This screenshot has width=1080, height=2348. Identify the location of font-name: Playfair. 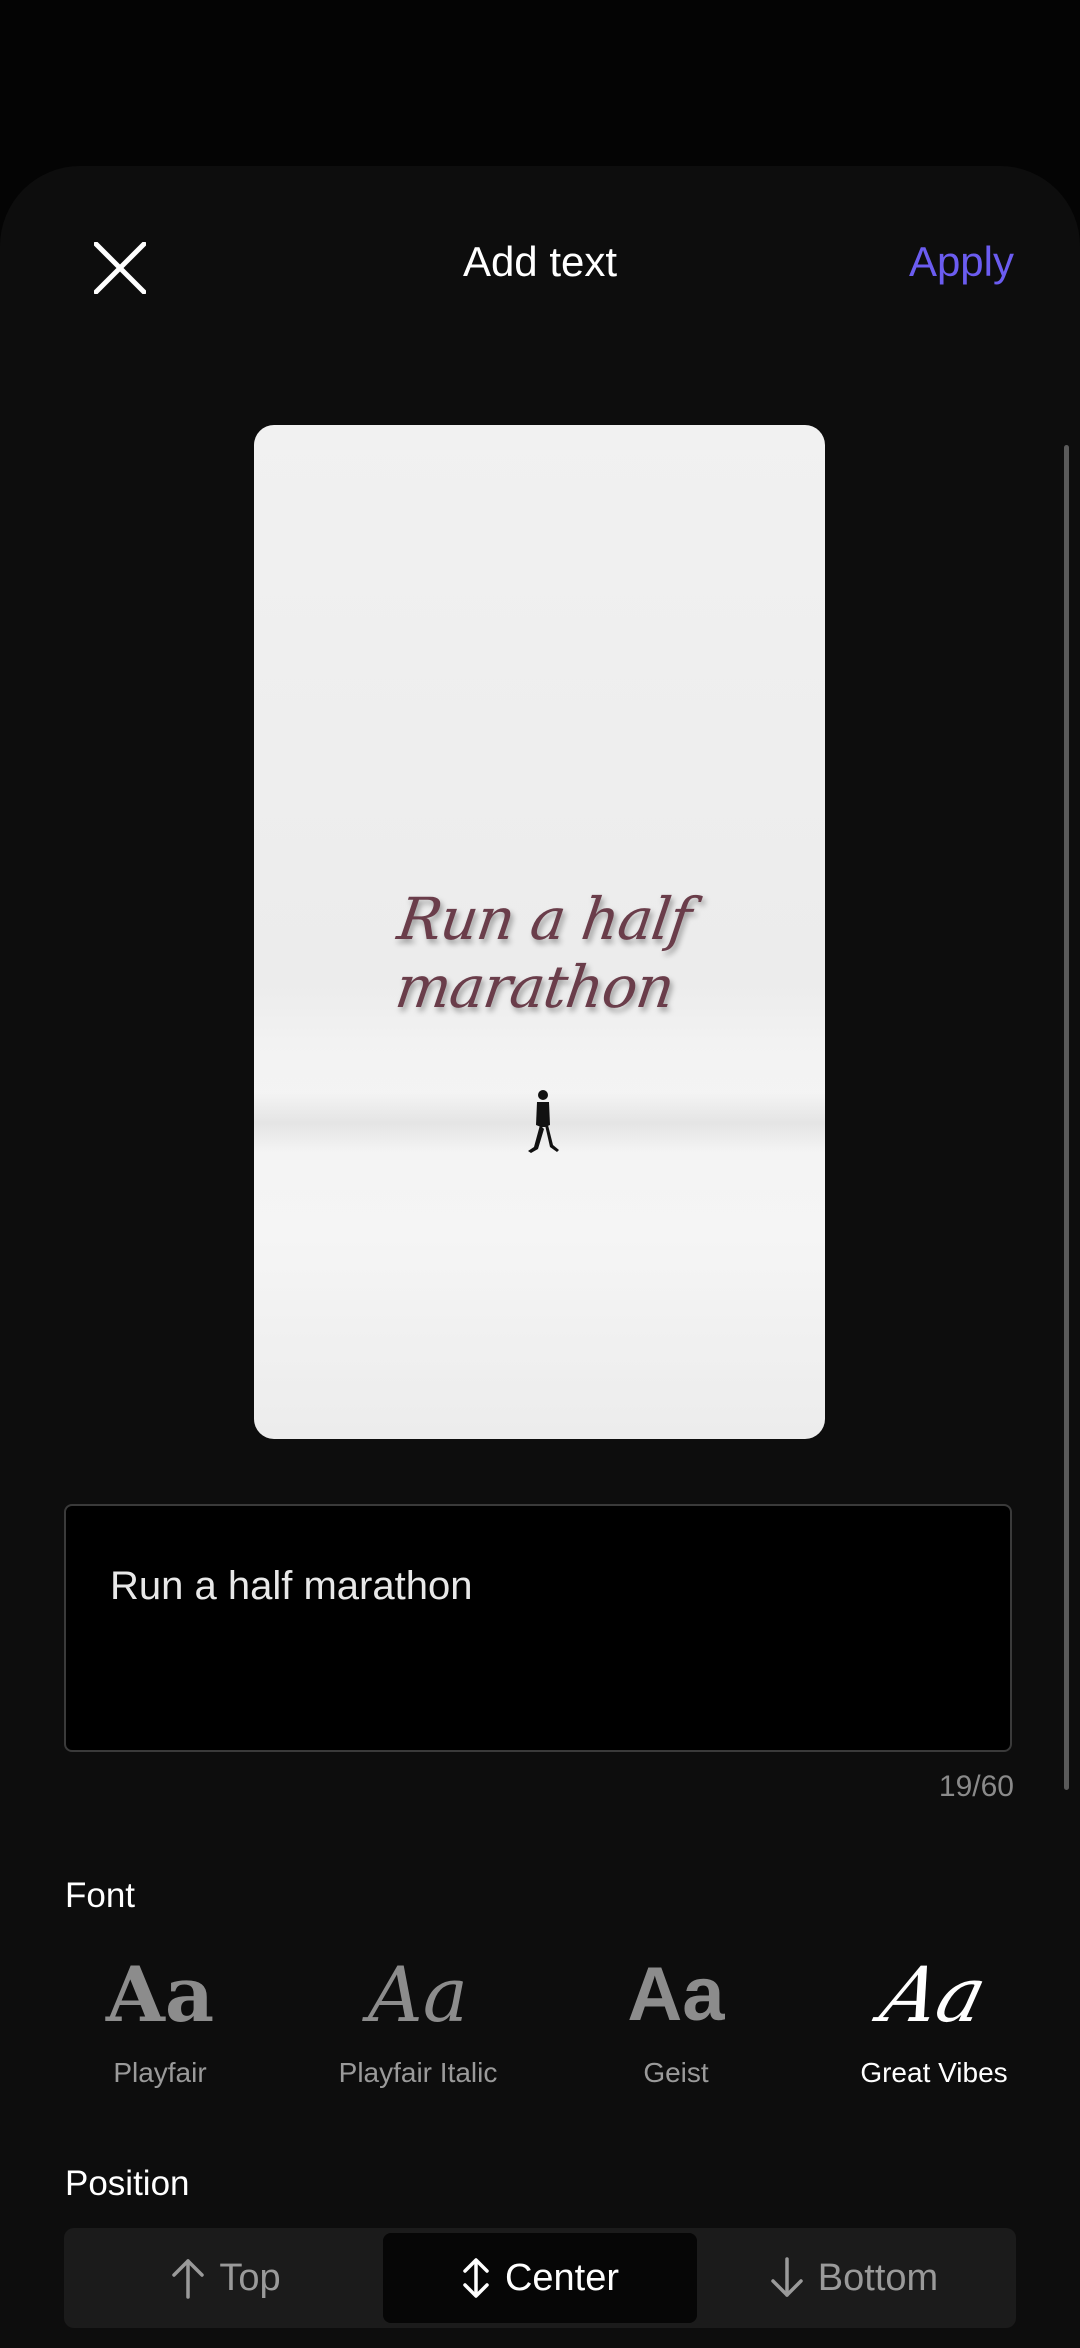
(160, 2072).